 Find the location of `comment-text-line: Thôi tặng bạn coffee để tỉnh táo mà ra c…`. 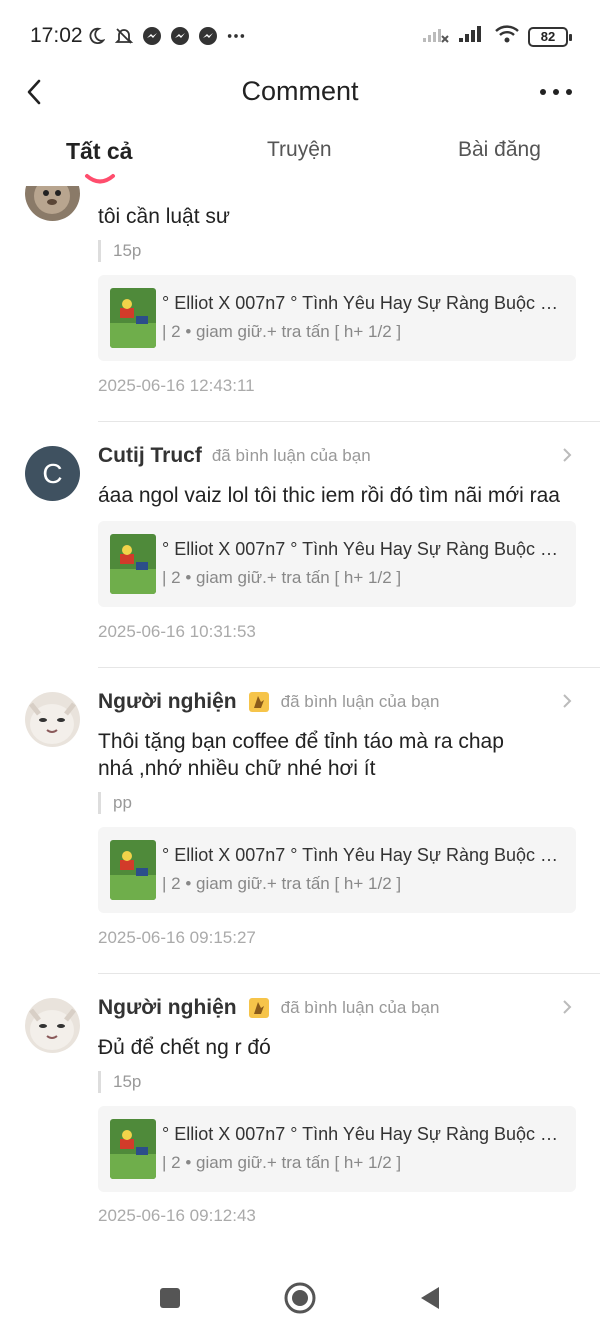

comment-text-line: Thôi tặng bạn coffee để tỉnh táo mà ra c… is located at coordinates (301, 741).